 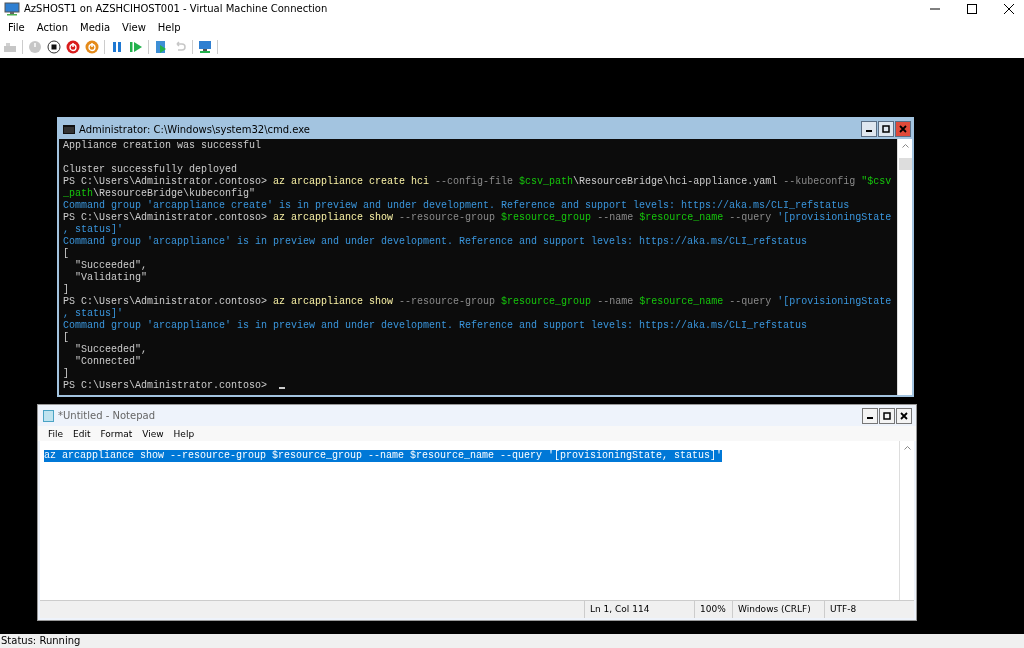 I want to click on document-icon, so click(x=161, y=47).